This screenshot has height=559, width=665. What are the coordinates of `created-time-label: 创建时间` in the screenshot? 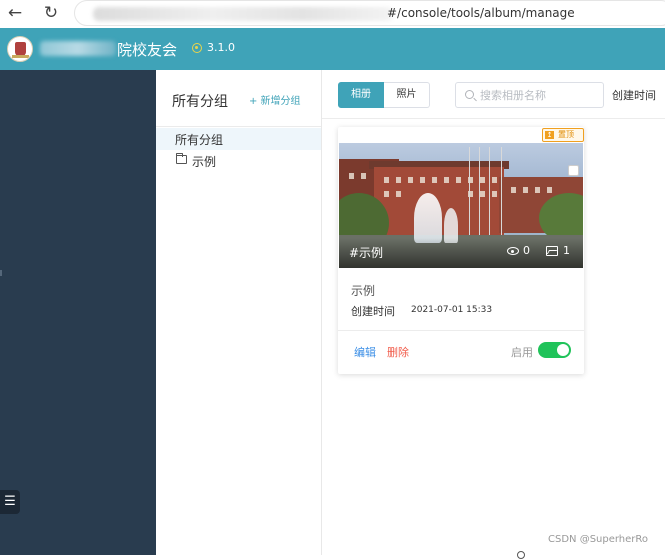 It's located at (373, 311).